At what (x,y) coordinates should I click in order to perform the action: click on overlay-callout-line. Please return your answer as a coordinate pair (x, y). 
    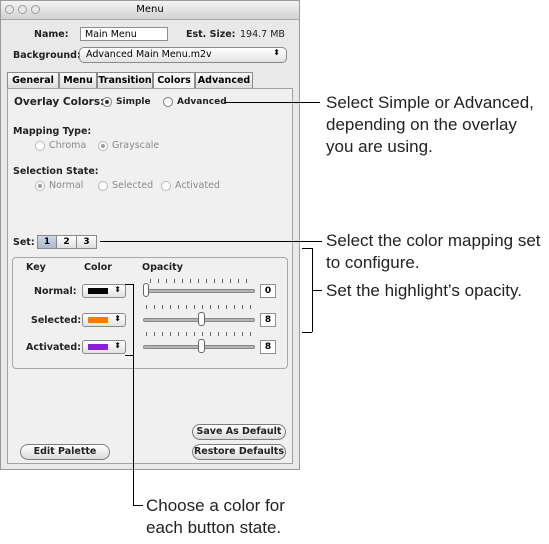
    Looking at the image, I should click on (272, 102).